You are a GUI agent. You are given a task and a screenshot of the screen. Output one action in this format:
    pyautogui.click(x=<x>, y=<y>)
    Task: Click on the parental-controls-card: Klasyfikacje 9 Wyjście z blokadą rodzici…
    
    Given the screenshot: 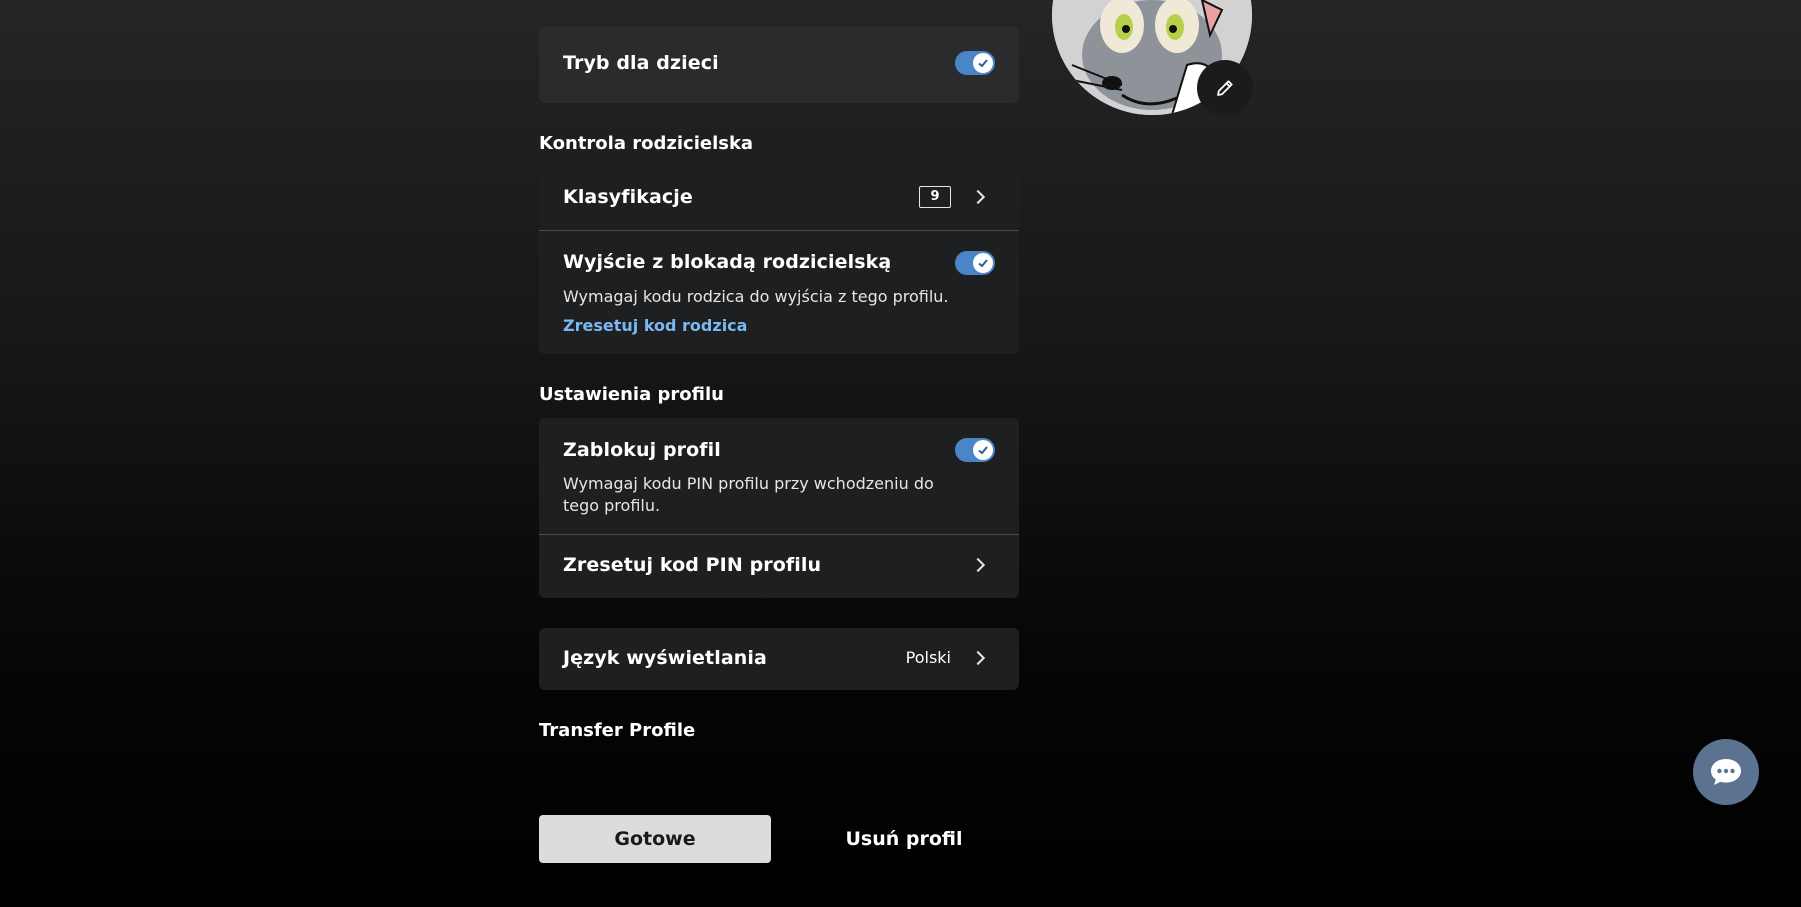 What is the action you would take?
    pyautogui.click(x=779, y=260)
    